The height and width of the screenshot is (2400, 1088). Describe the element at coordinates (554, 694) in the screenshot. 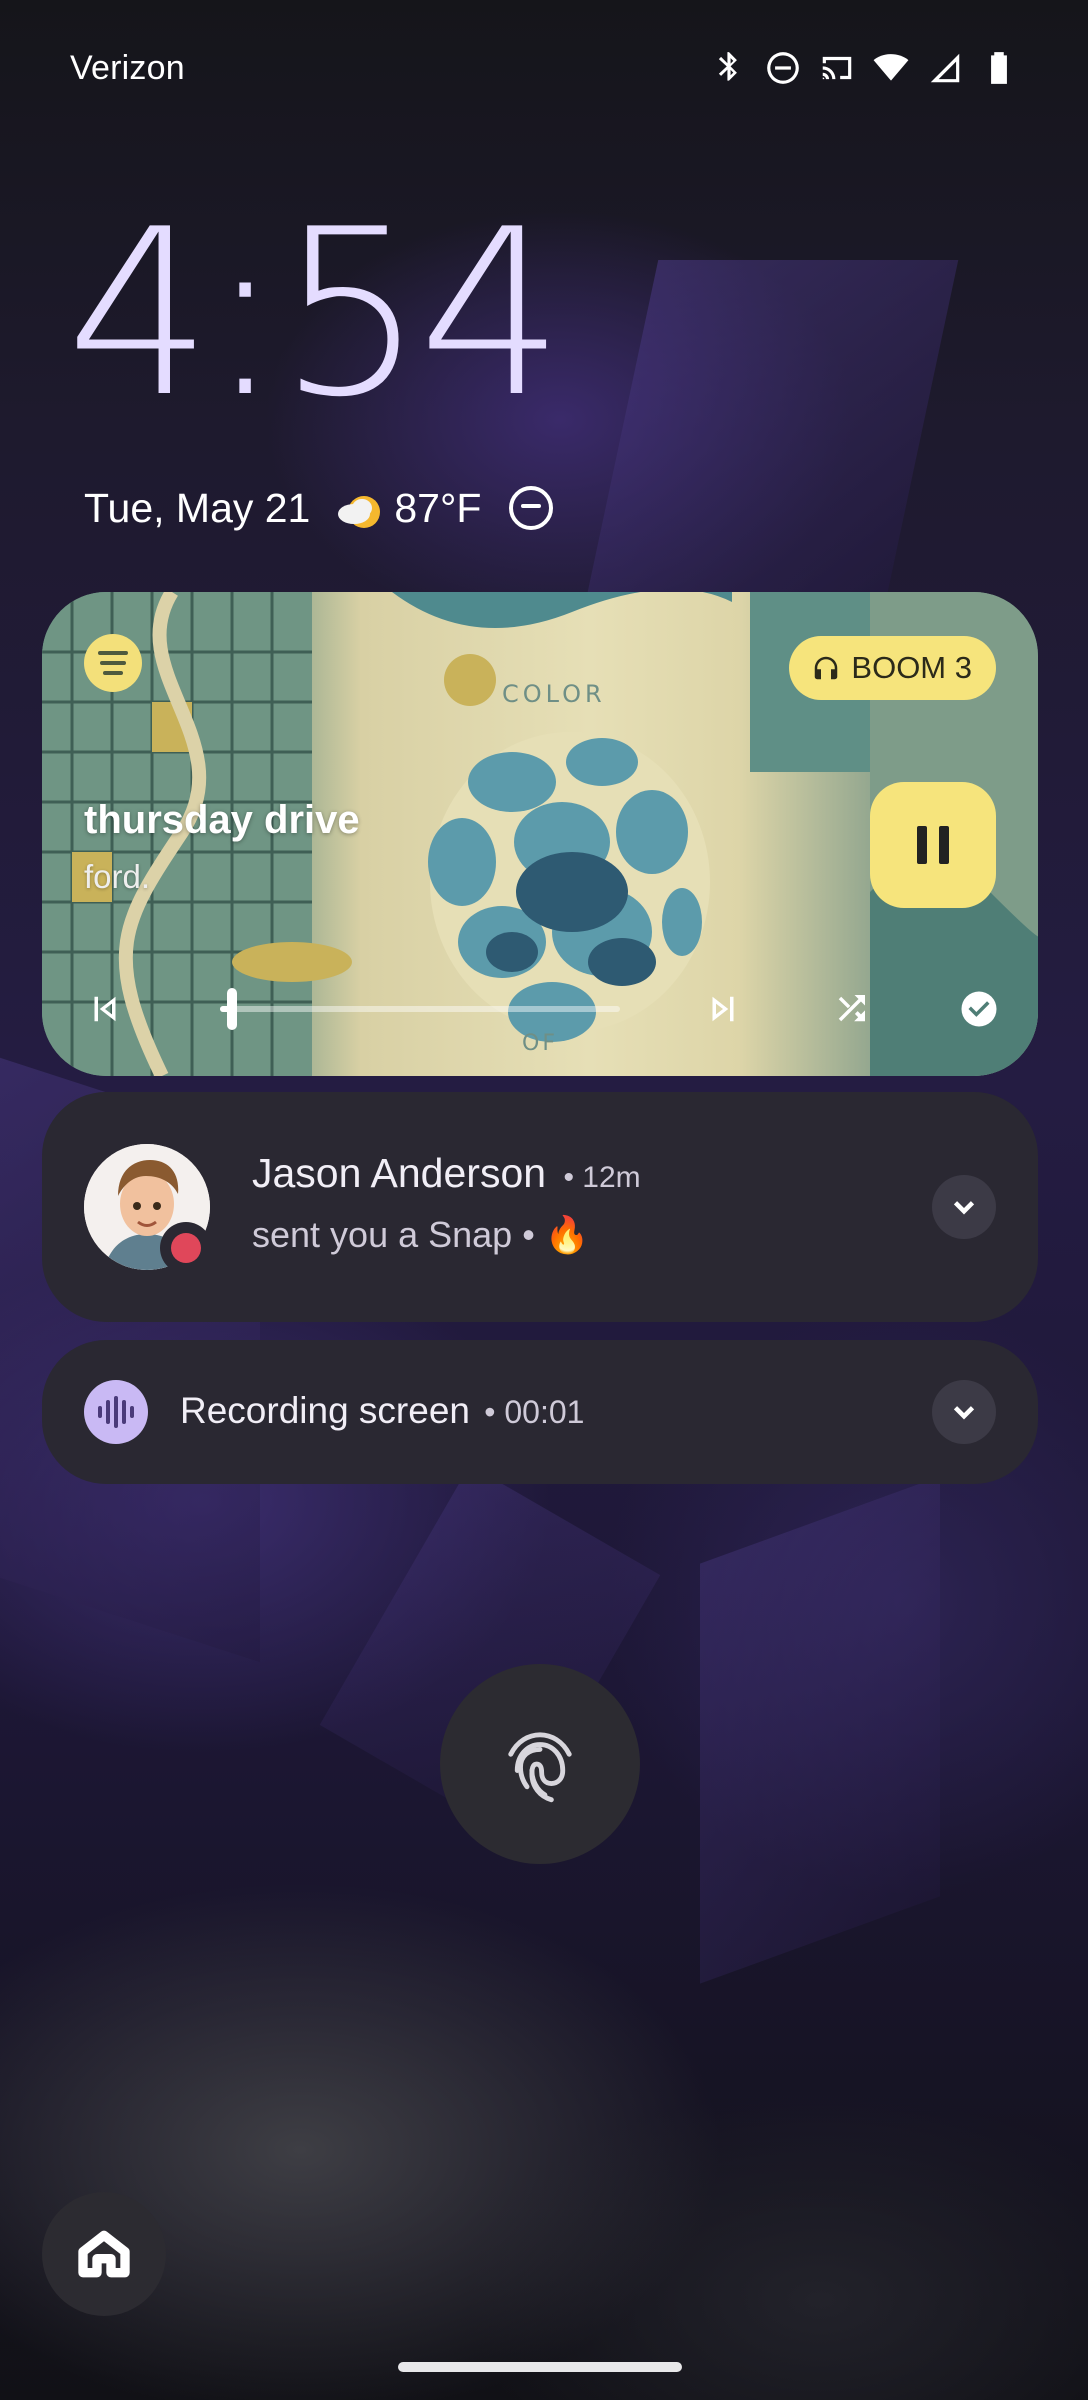

I see `svg-text: COLOR` at that location.